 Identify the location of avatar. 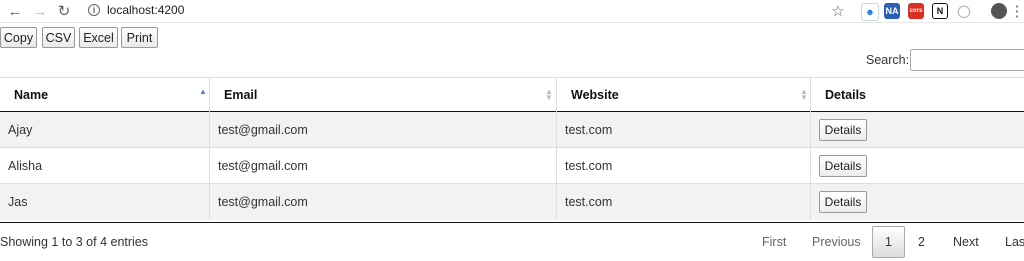
(999, 11).